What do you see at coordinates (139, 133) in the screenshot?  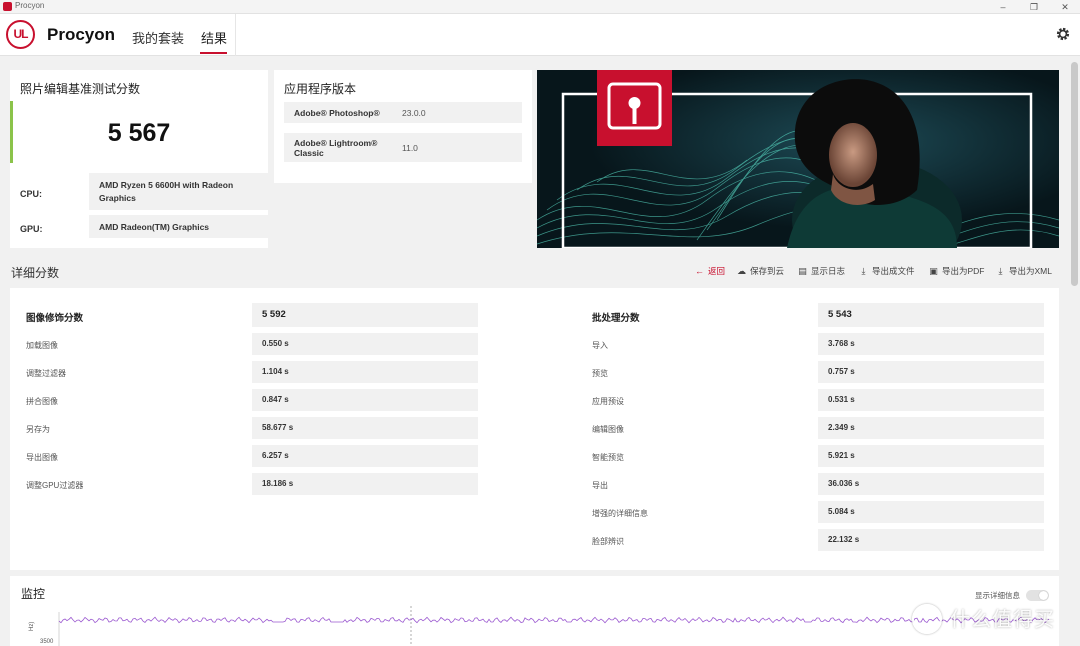 I see `overall-score: 5 567` at bounding box center [139, 133].